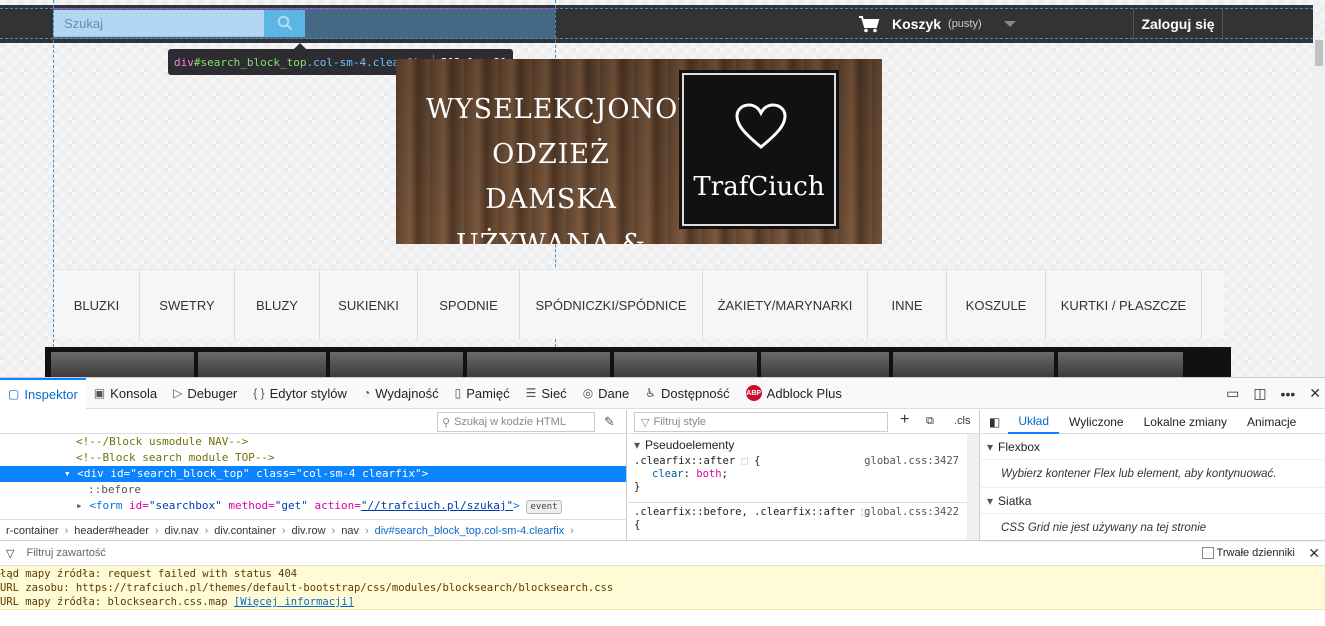 This screenshot has width=1325, height=626. What do you see at coordinates (1319, 53) in the screenshot?
I see `page-scrollbar-thumb` at bounding box center [1319, 53].